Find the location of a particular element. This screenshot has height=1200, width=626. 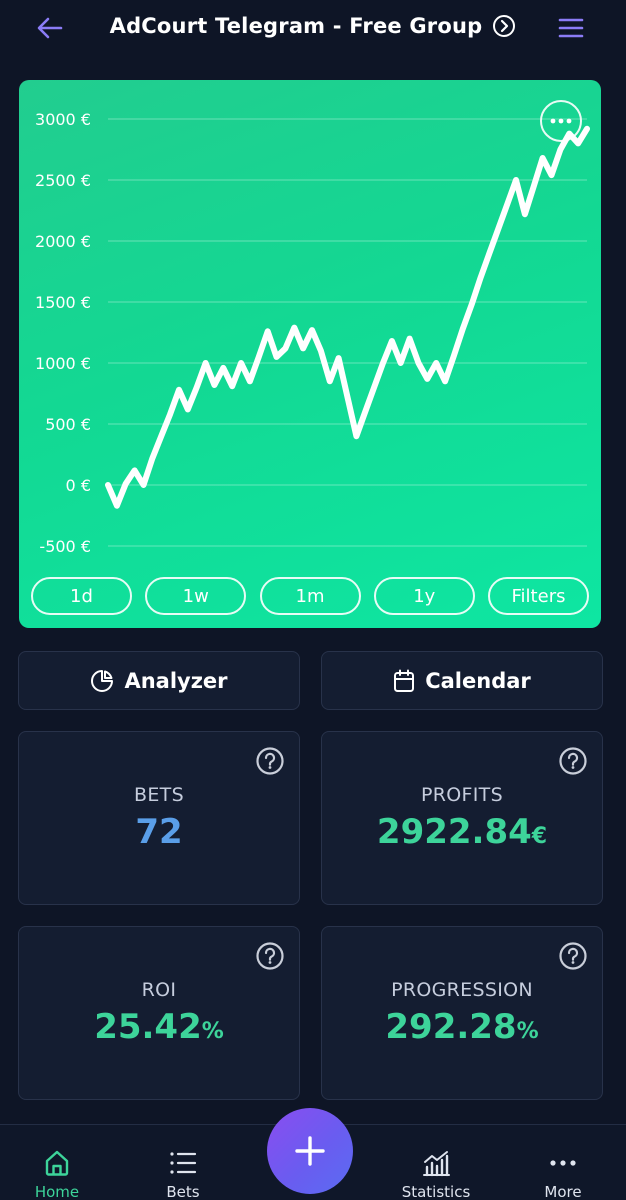

y-tick-label: 2000 € is located at coordinates (63, 241).